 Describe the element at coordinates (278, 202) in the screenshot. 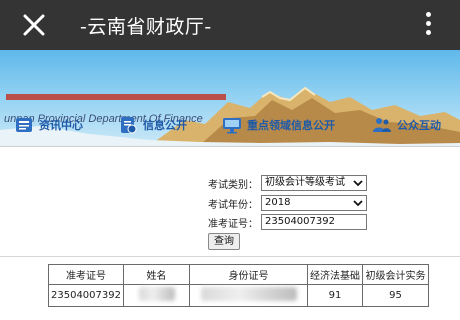

I see `exam-year-value: 2018` at that location.